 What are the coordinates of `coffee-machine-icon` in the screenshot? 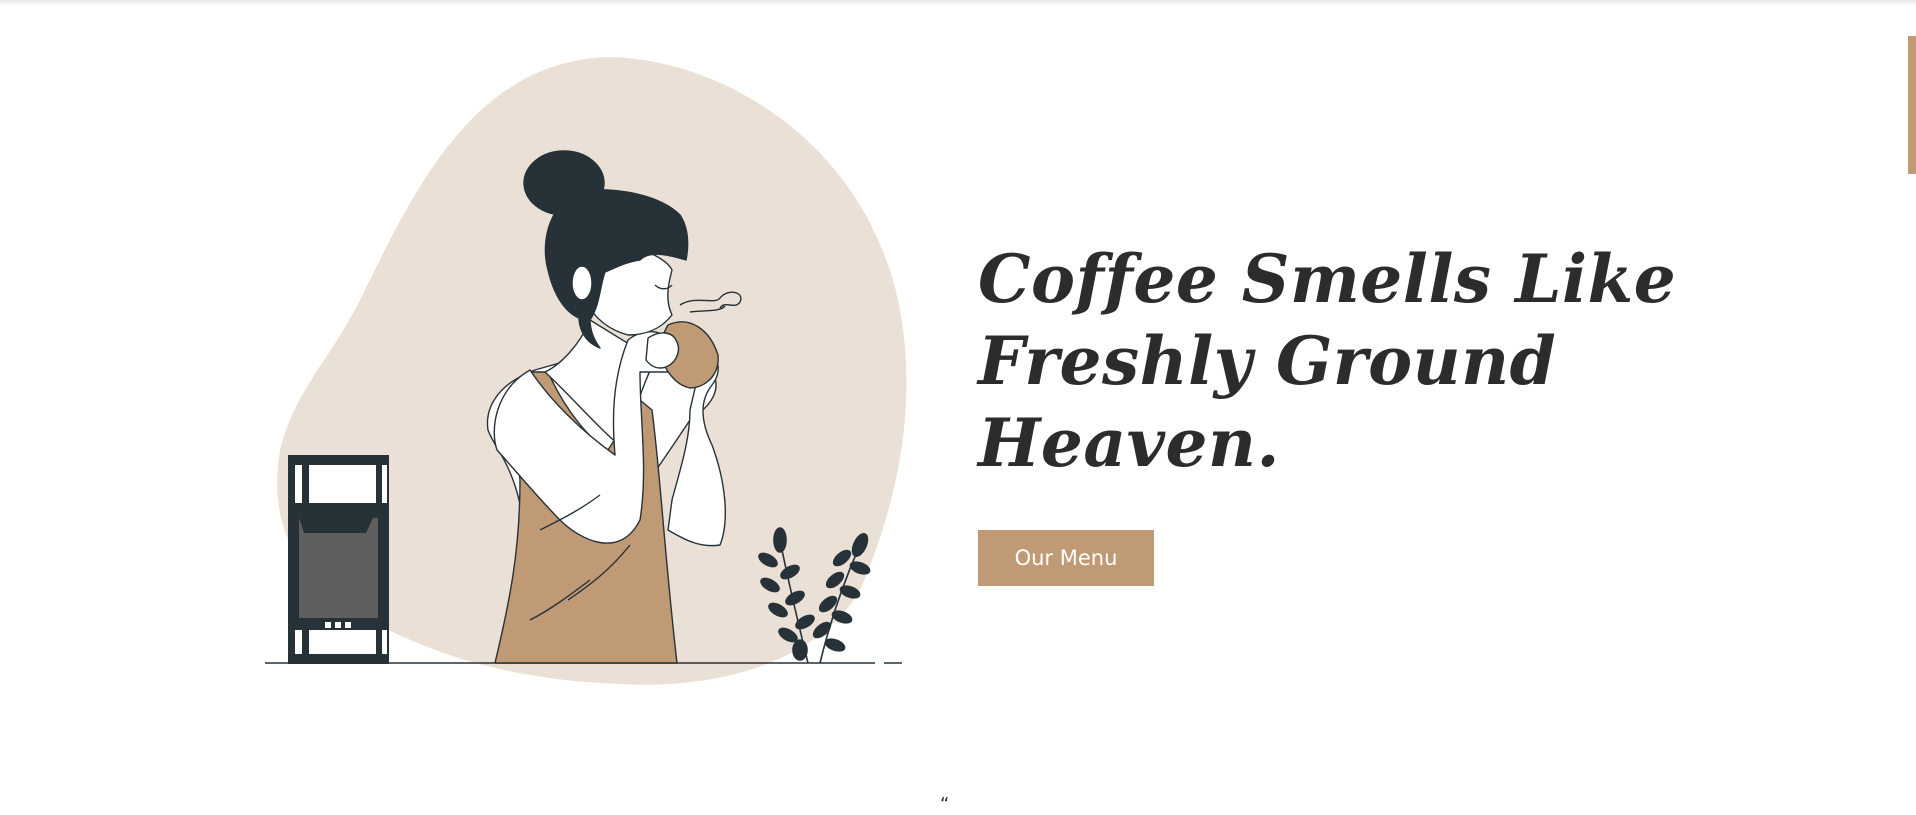 It's located at (338, 559).